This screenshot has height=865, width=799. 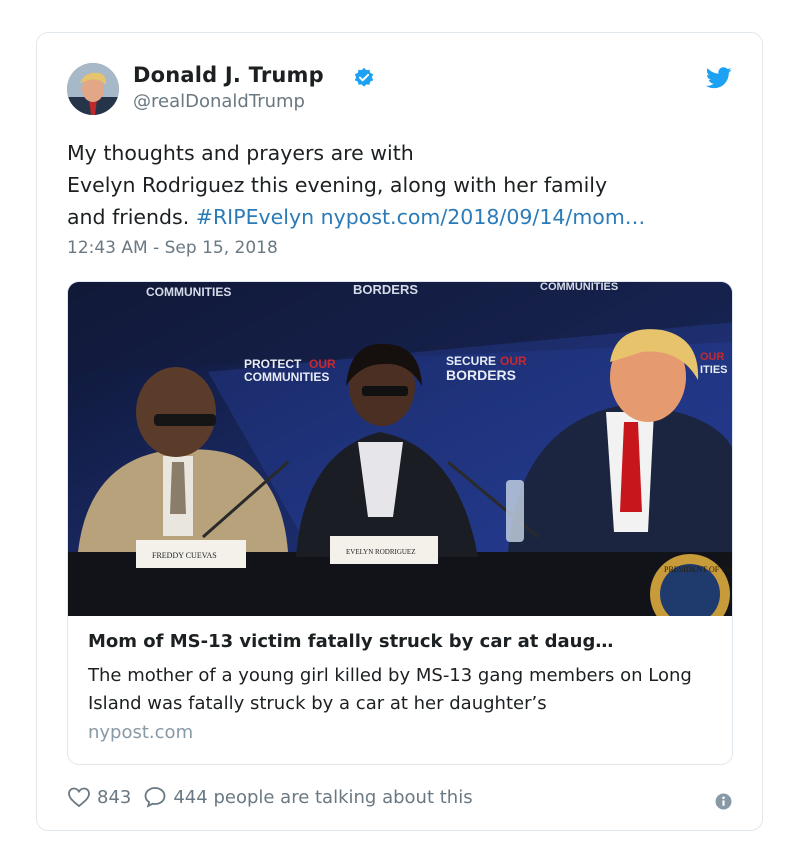 I want to click on speech-bubble-icon, so click(x=155, y=797).